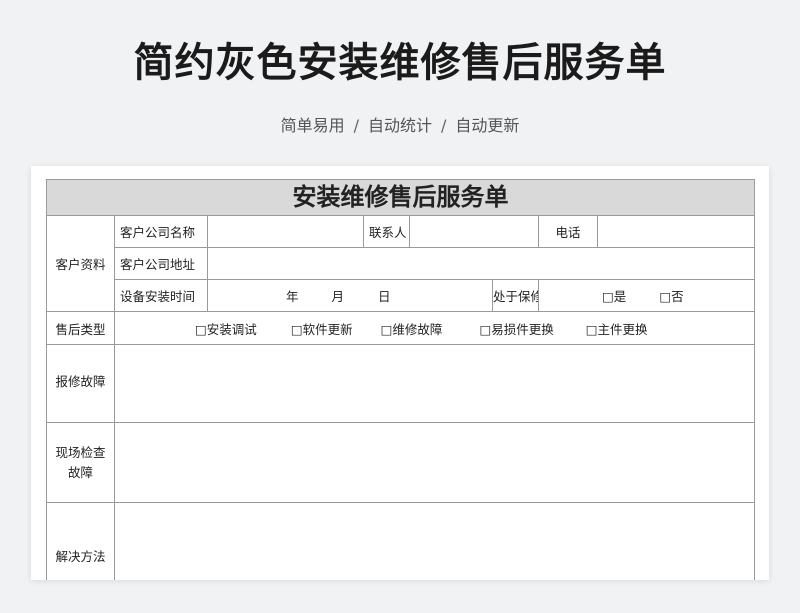 This screenshot has height=613, width=800. Describe the element at coordinates (617, 328) in the screenshot. I see `service-type-main-parts-checkbox: □主件更换` at that location.